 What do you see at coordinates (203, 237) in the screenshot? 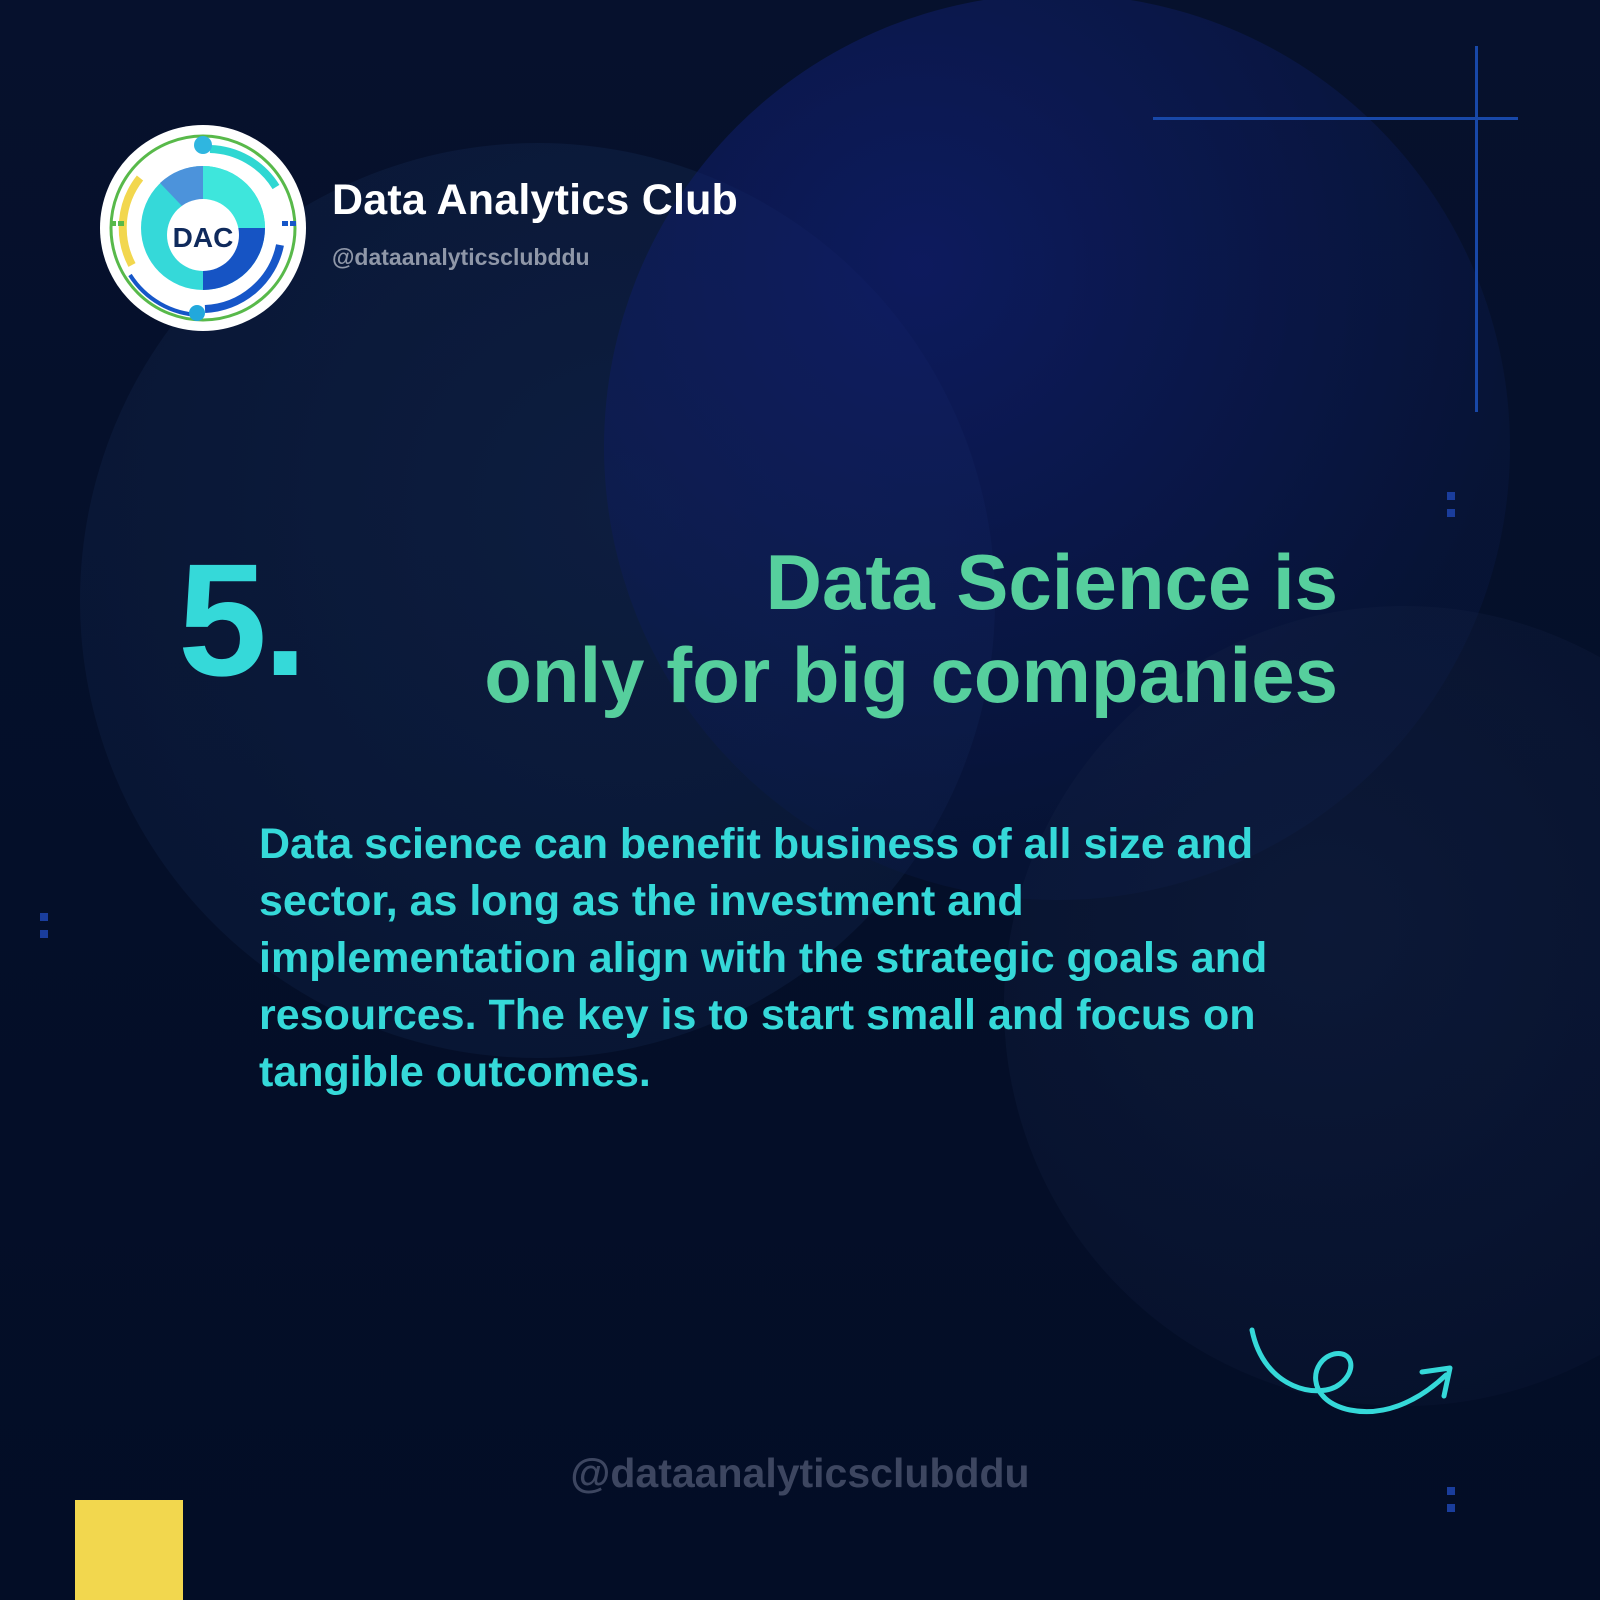
I see `logo-text: DAC` at bounding box center [203, 237].